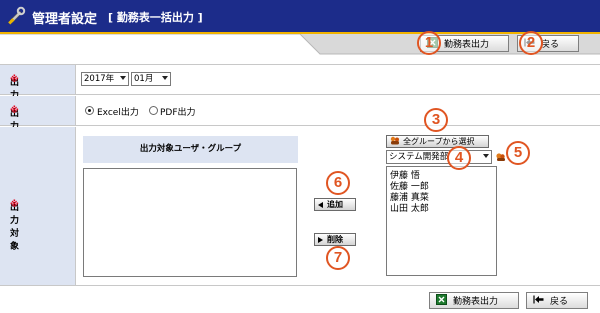 The height and width of the screenshot is (313, 600). What do you see at coordinates (531, 43) in the screenshot?
I see `marker-2: 2` at bounding box center [531, 43].